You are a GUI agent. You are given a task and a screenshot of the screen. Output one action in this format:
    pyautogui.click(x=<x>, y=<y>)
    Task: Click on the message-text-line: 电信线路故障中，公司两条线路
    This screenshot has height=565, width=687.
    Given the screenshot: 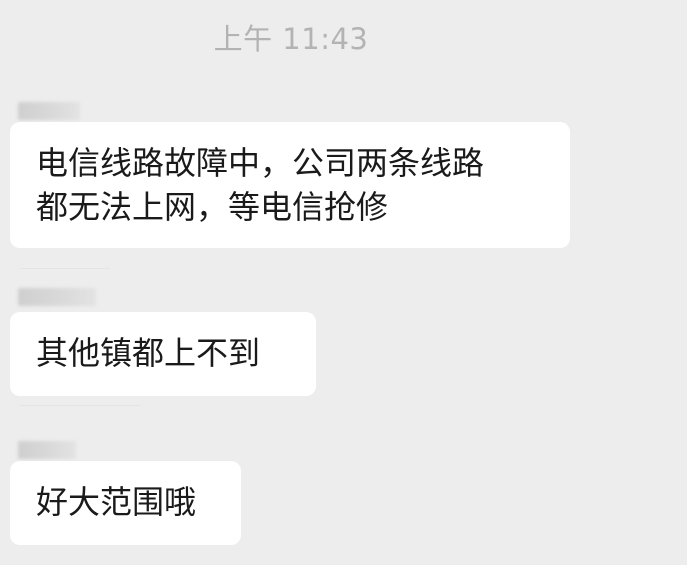 What is the action you would take?
    pyautogui.click(x=260, y=163)
    